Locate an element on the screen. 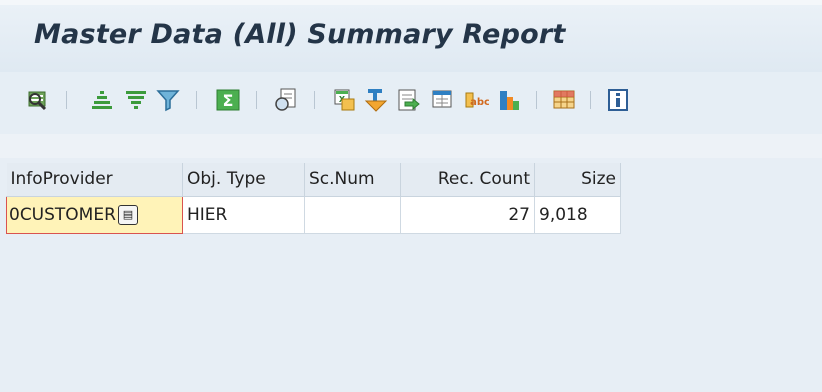 This screenshot has height=392, width=822. sort-ascending-icon is located at coordinates (102, 100).